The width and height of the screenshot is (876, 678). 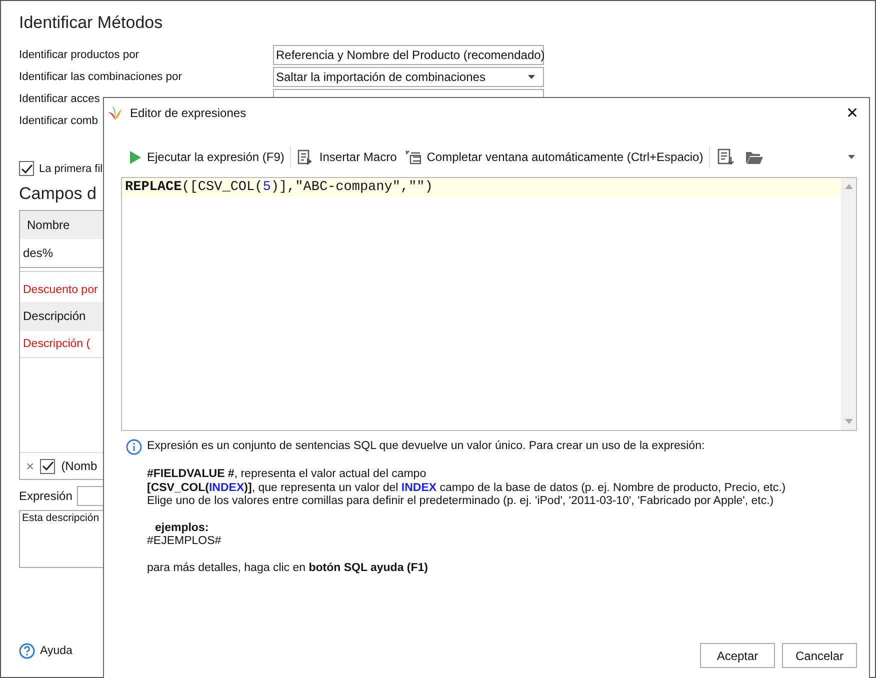 What do you see at coordinates (188, 113) in the screenshot?
I see `dialog-title: Editor de expresiones` at bounding box center [188, 113].